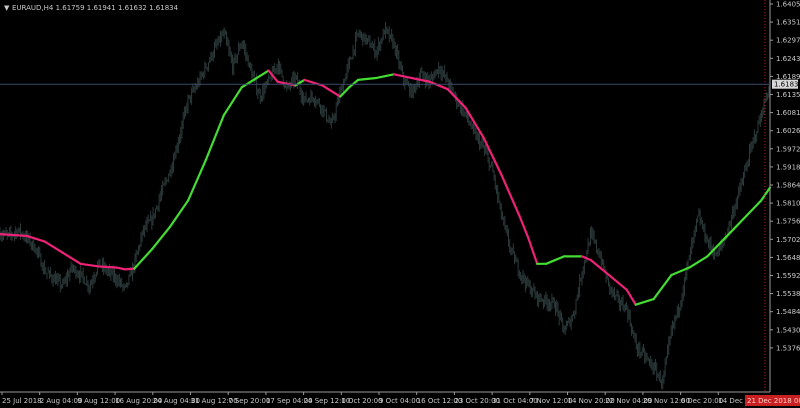 This screenshot has height=408, width=800. What do you see at coordinates (788, 113) in the screenshot?
I see `price-tick-label: 1.60815` at bounding box center [788, 113].